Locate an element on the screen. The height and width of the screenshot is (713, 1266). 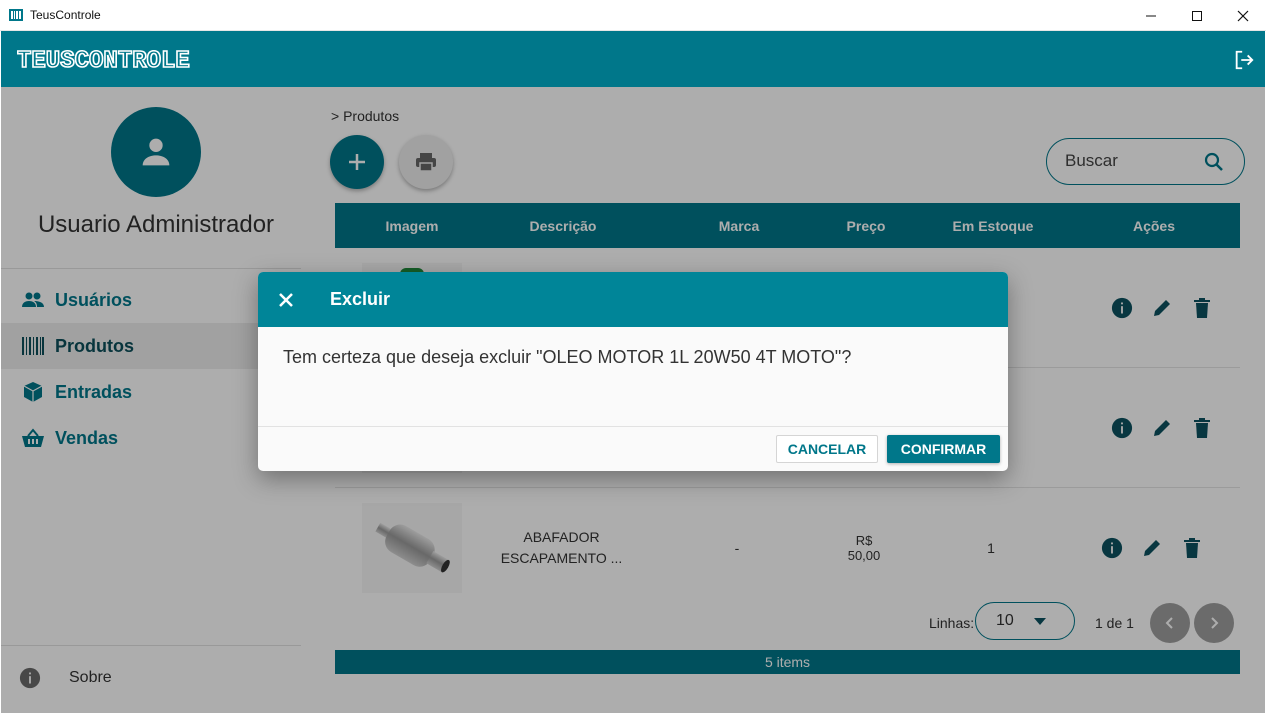
logout-icon is located at coordinates (1244, 60).